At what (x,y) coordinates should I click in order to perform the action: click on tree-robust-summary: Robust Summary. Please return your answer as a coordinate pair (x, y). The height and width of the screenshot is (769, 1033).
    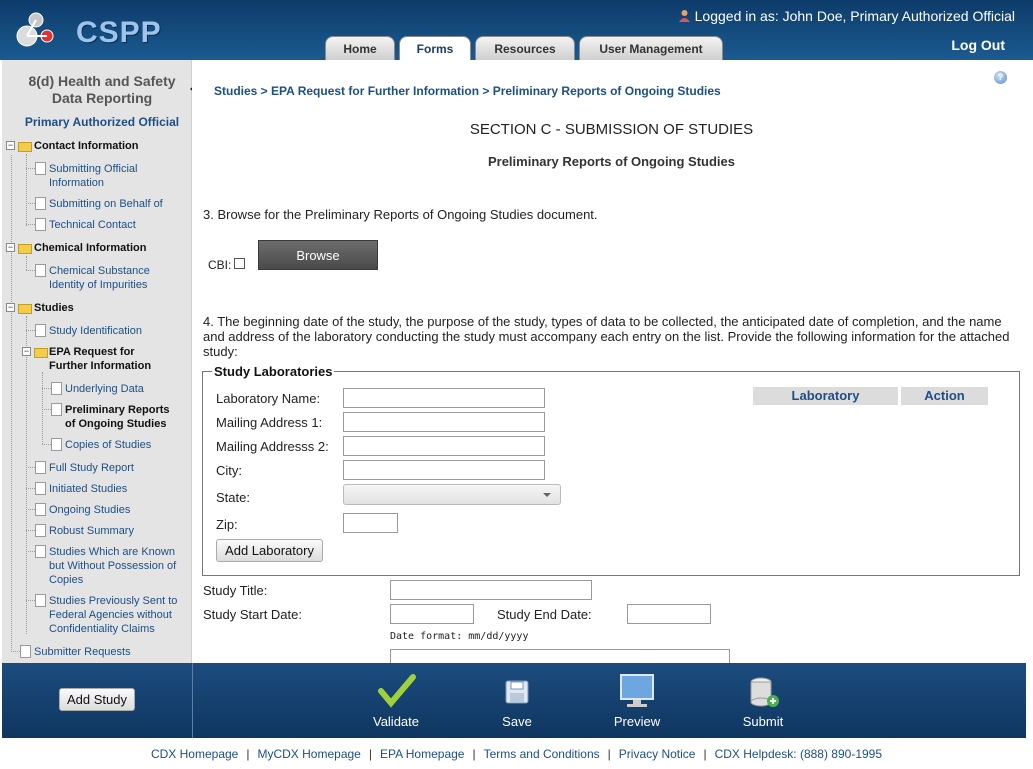
    Looking at the image, I should click on (91, 531).